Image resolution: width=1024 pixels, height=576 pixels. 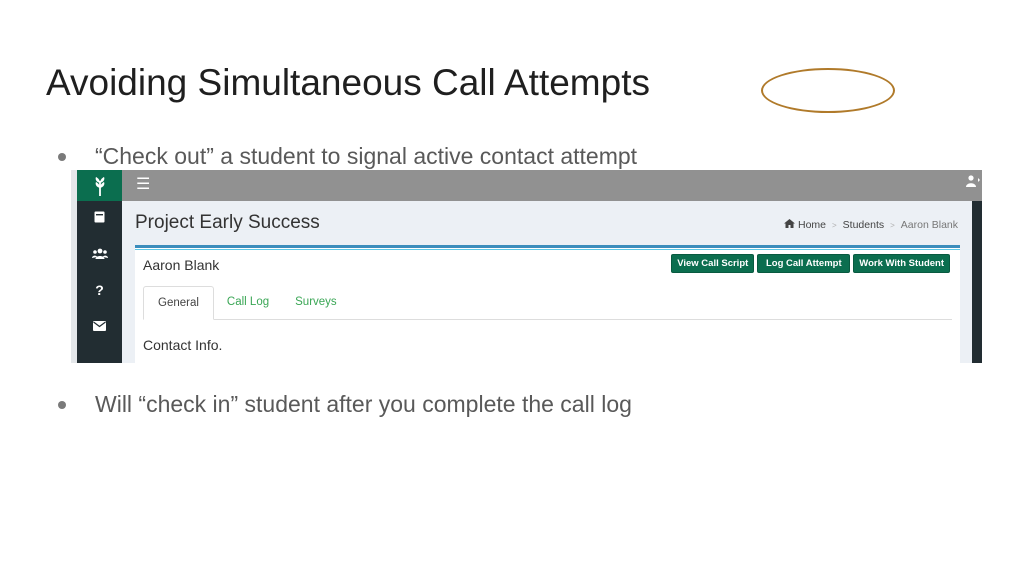 I want to click on view-call-script-button: View Call Script, so click(x=713, y=263).